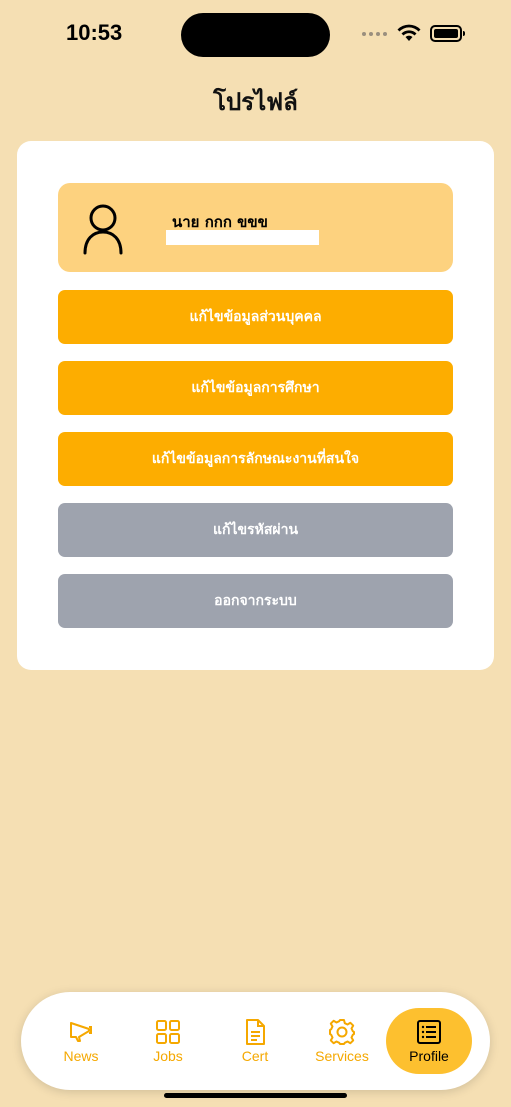 The width and height of the screenshot is (511, 1107). What do you see at coordinates (103, 229) in the screenshot?
I see `user-icon` at bounding box center [103, 229].